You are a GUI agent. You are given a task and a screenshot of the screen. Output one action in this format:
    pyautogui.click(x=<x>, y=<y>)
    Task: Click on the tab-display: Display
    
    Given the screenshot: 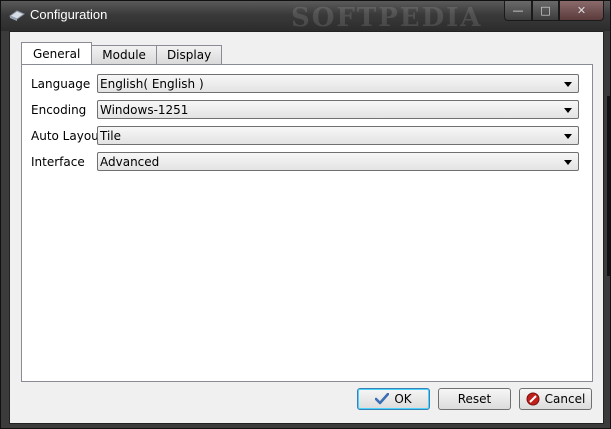 What is the action you would take?
    pyautogui.click(x=189, y=54)
    